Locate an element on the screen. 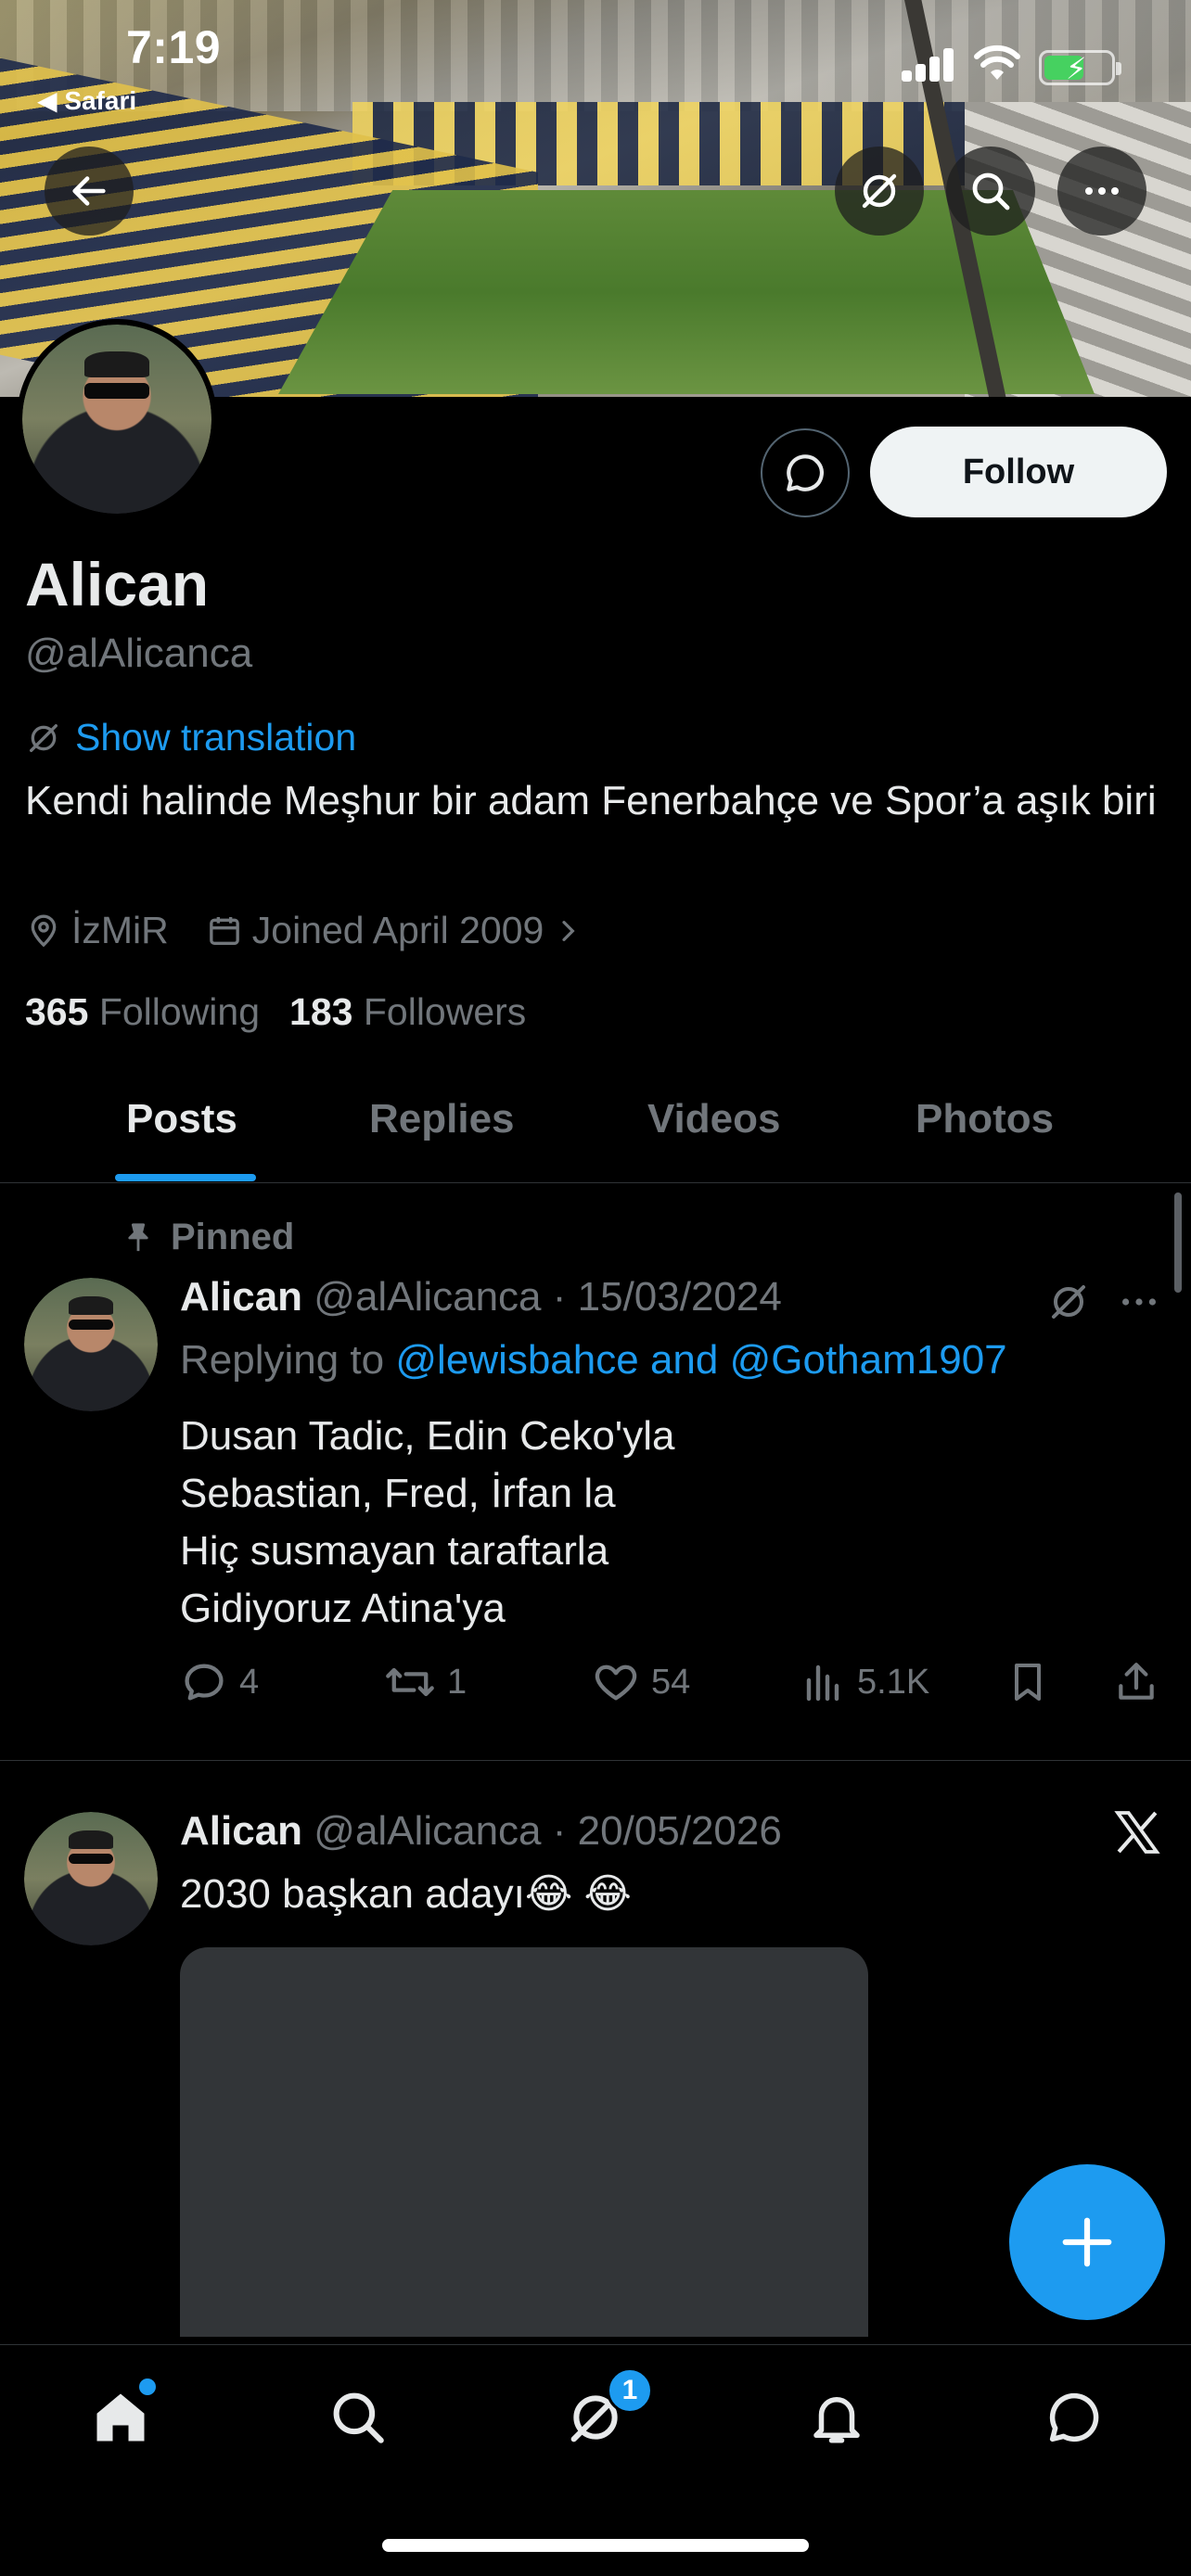  messages-icon is located at coordinates (1074, 2417).